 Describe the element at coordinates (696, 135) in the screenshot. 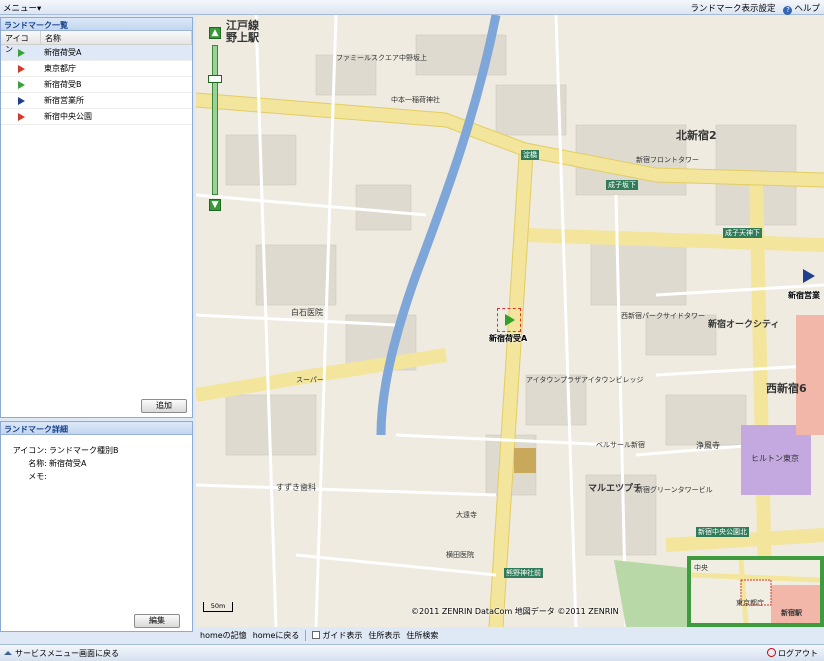

I see `map-district-kitashinjuku: 北新宿2` at that location.